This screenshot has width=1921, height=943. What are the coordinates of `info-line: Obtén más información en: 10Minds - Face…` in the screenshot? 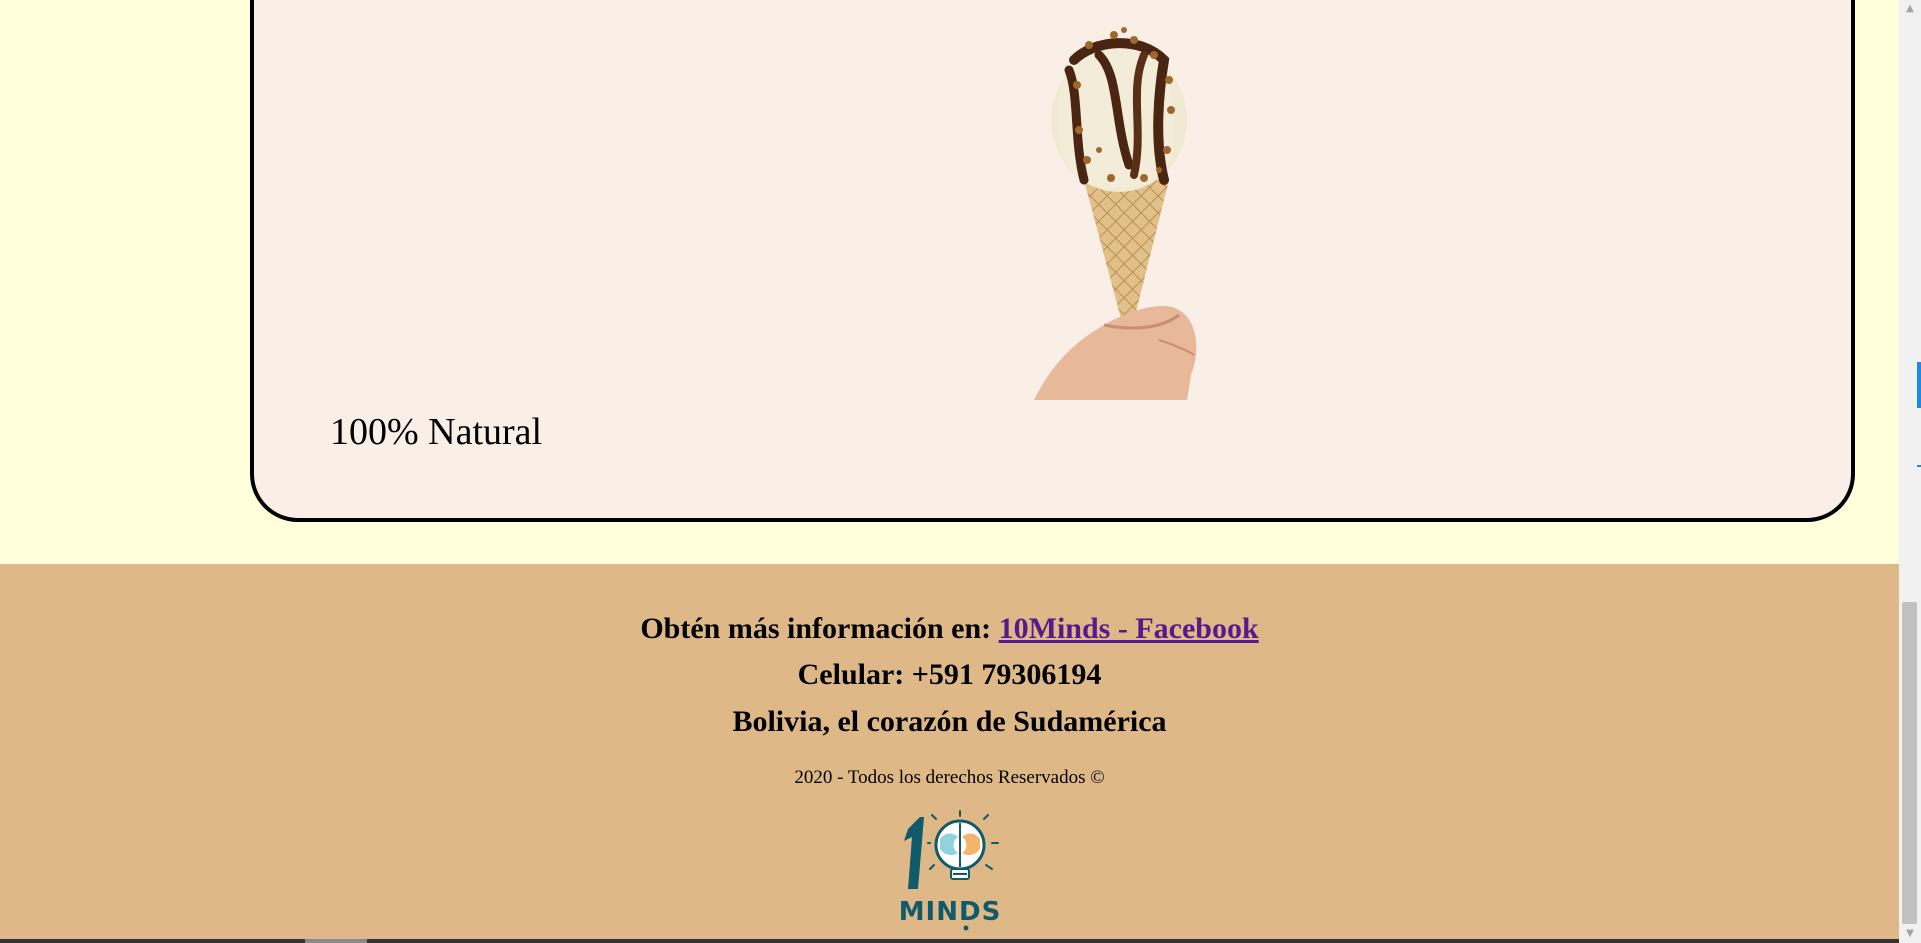 It's located at (949, 629).